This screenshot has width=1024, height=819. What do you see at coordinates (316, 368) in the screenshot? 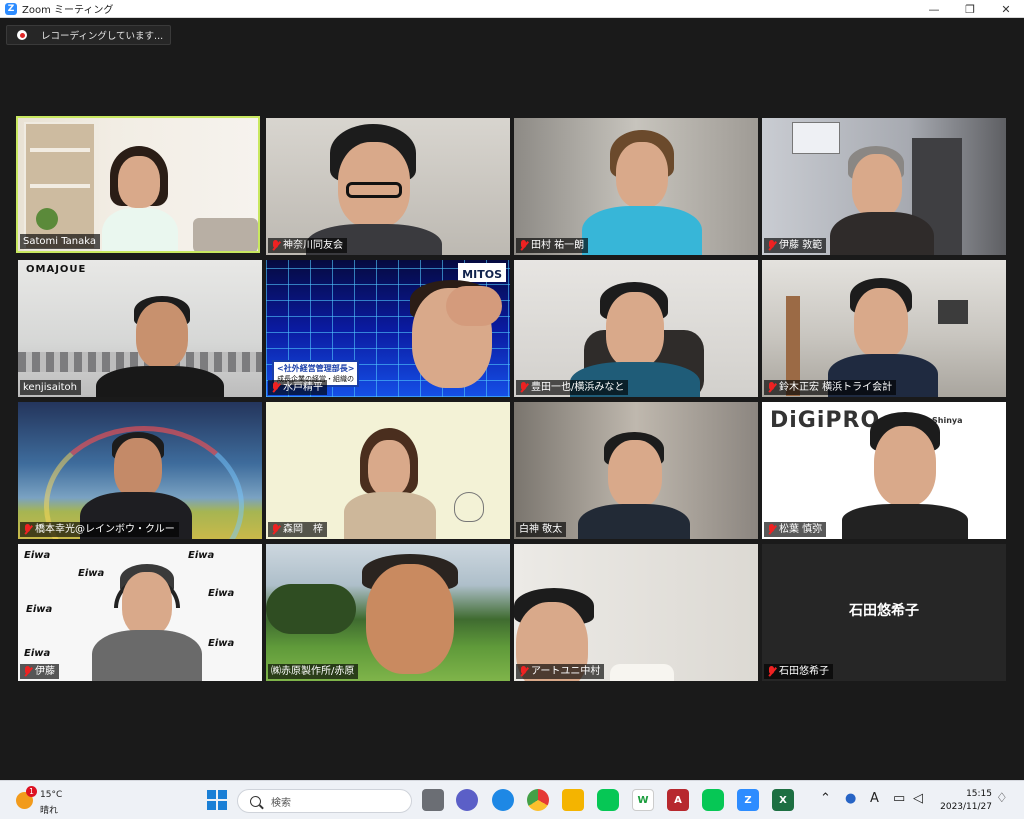
I see `mitos-caption: <社外経営管理部長>` at bounding box center [316, 368].